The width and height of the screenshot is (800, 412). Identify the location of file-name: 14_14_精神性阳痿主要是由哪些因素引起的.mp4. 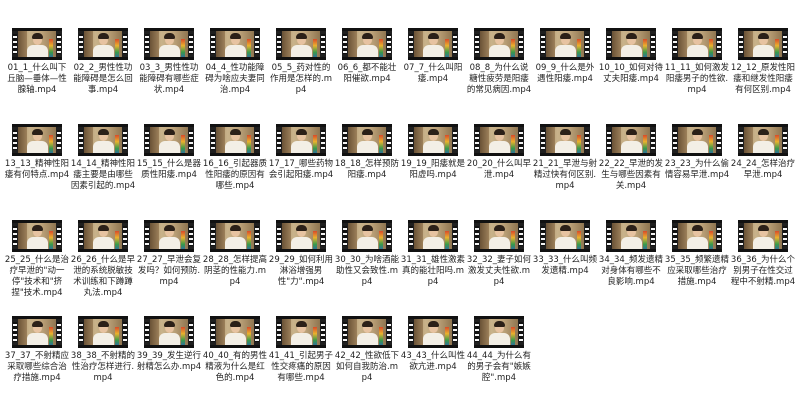
(103, 175).